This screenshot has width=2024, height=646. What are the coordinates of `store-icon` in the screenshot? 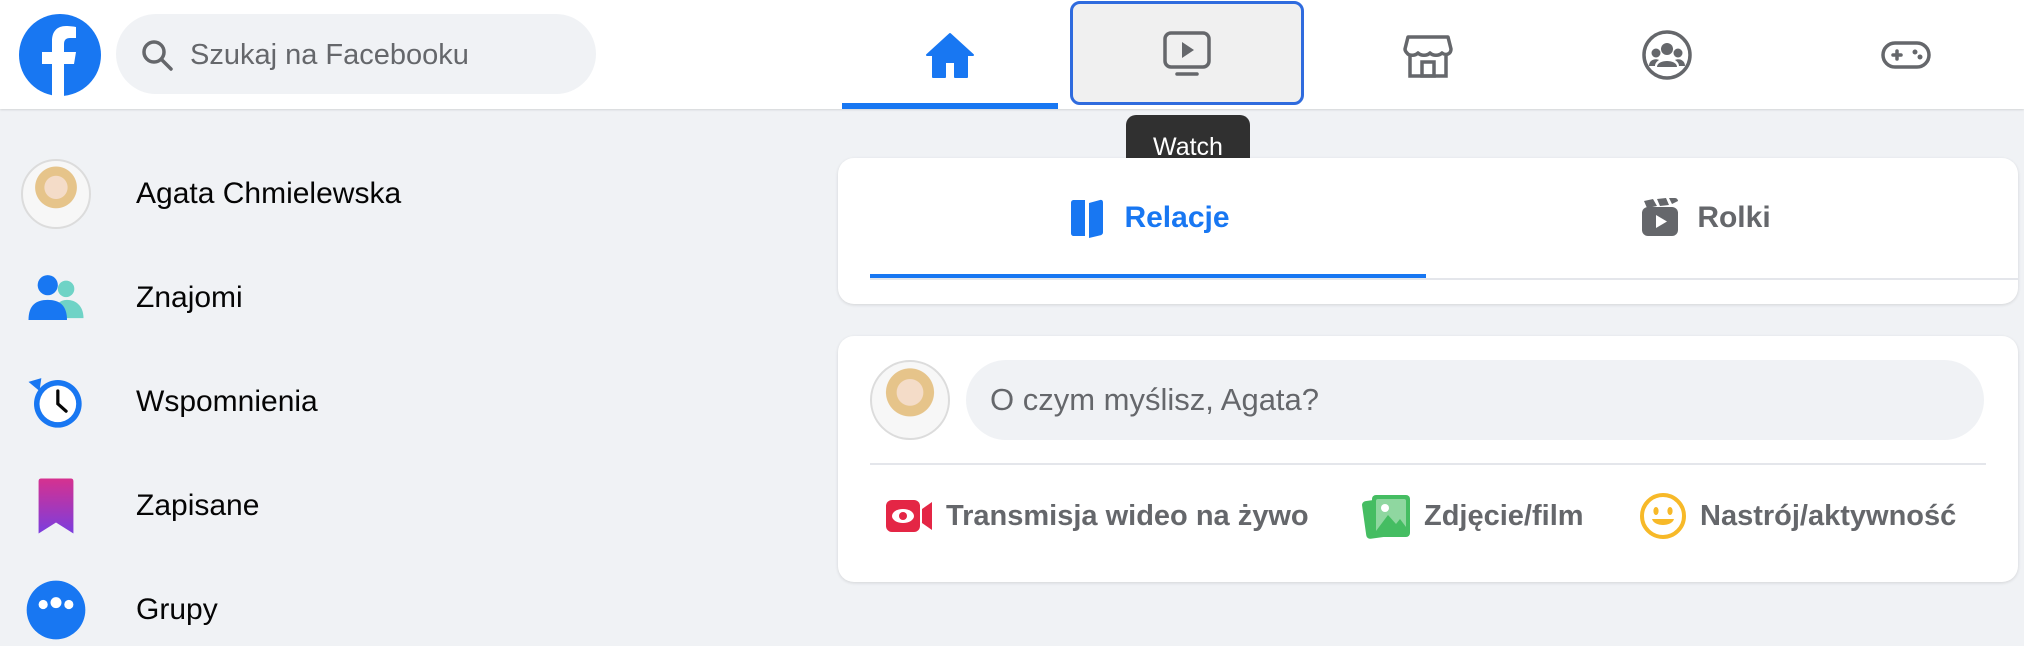 It's located at (1428, 56).